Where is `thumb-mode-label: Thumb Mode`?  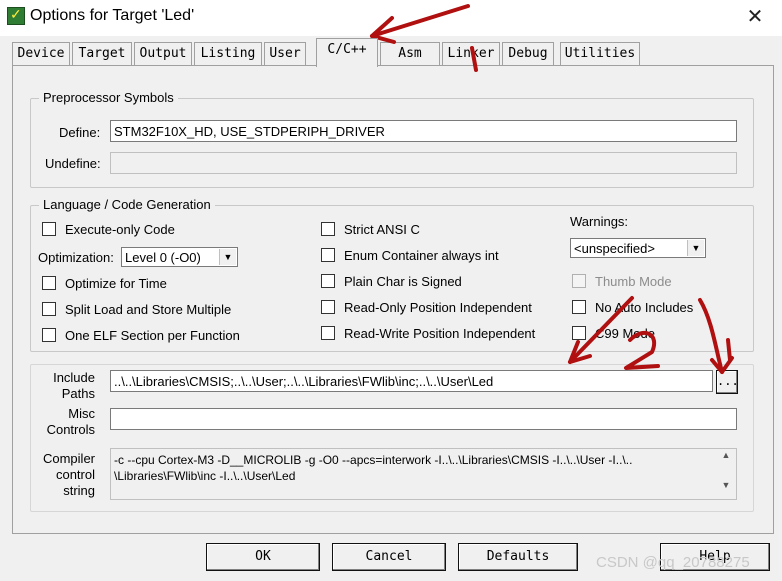 thumb-mode-label: Thumb Mode is located at coordinates (633, 281).